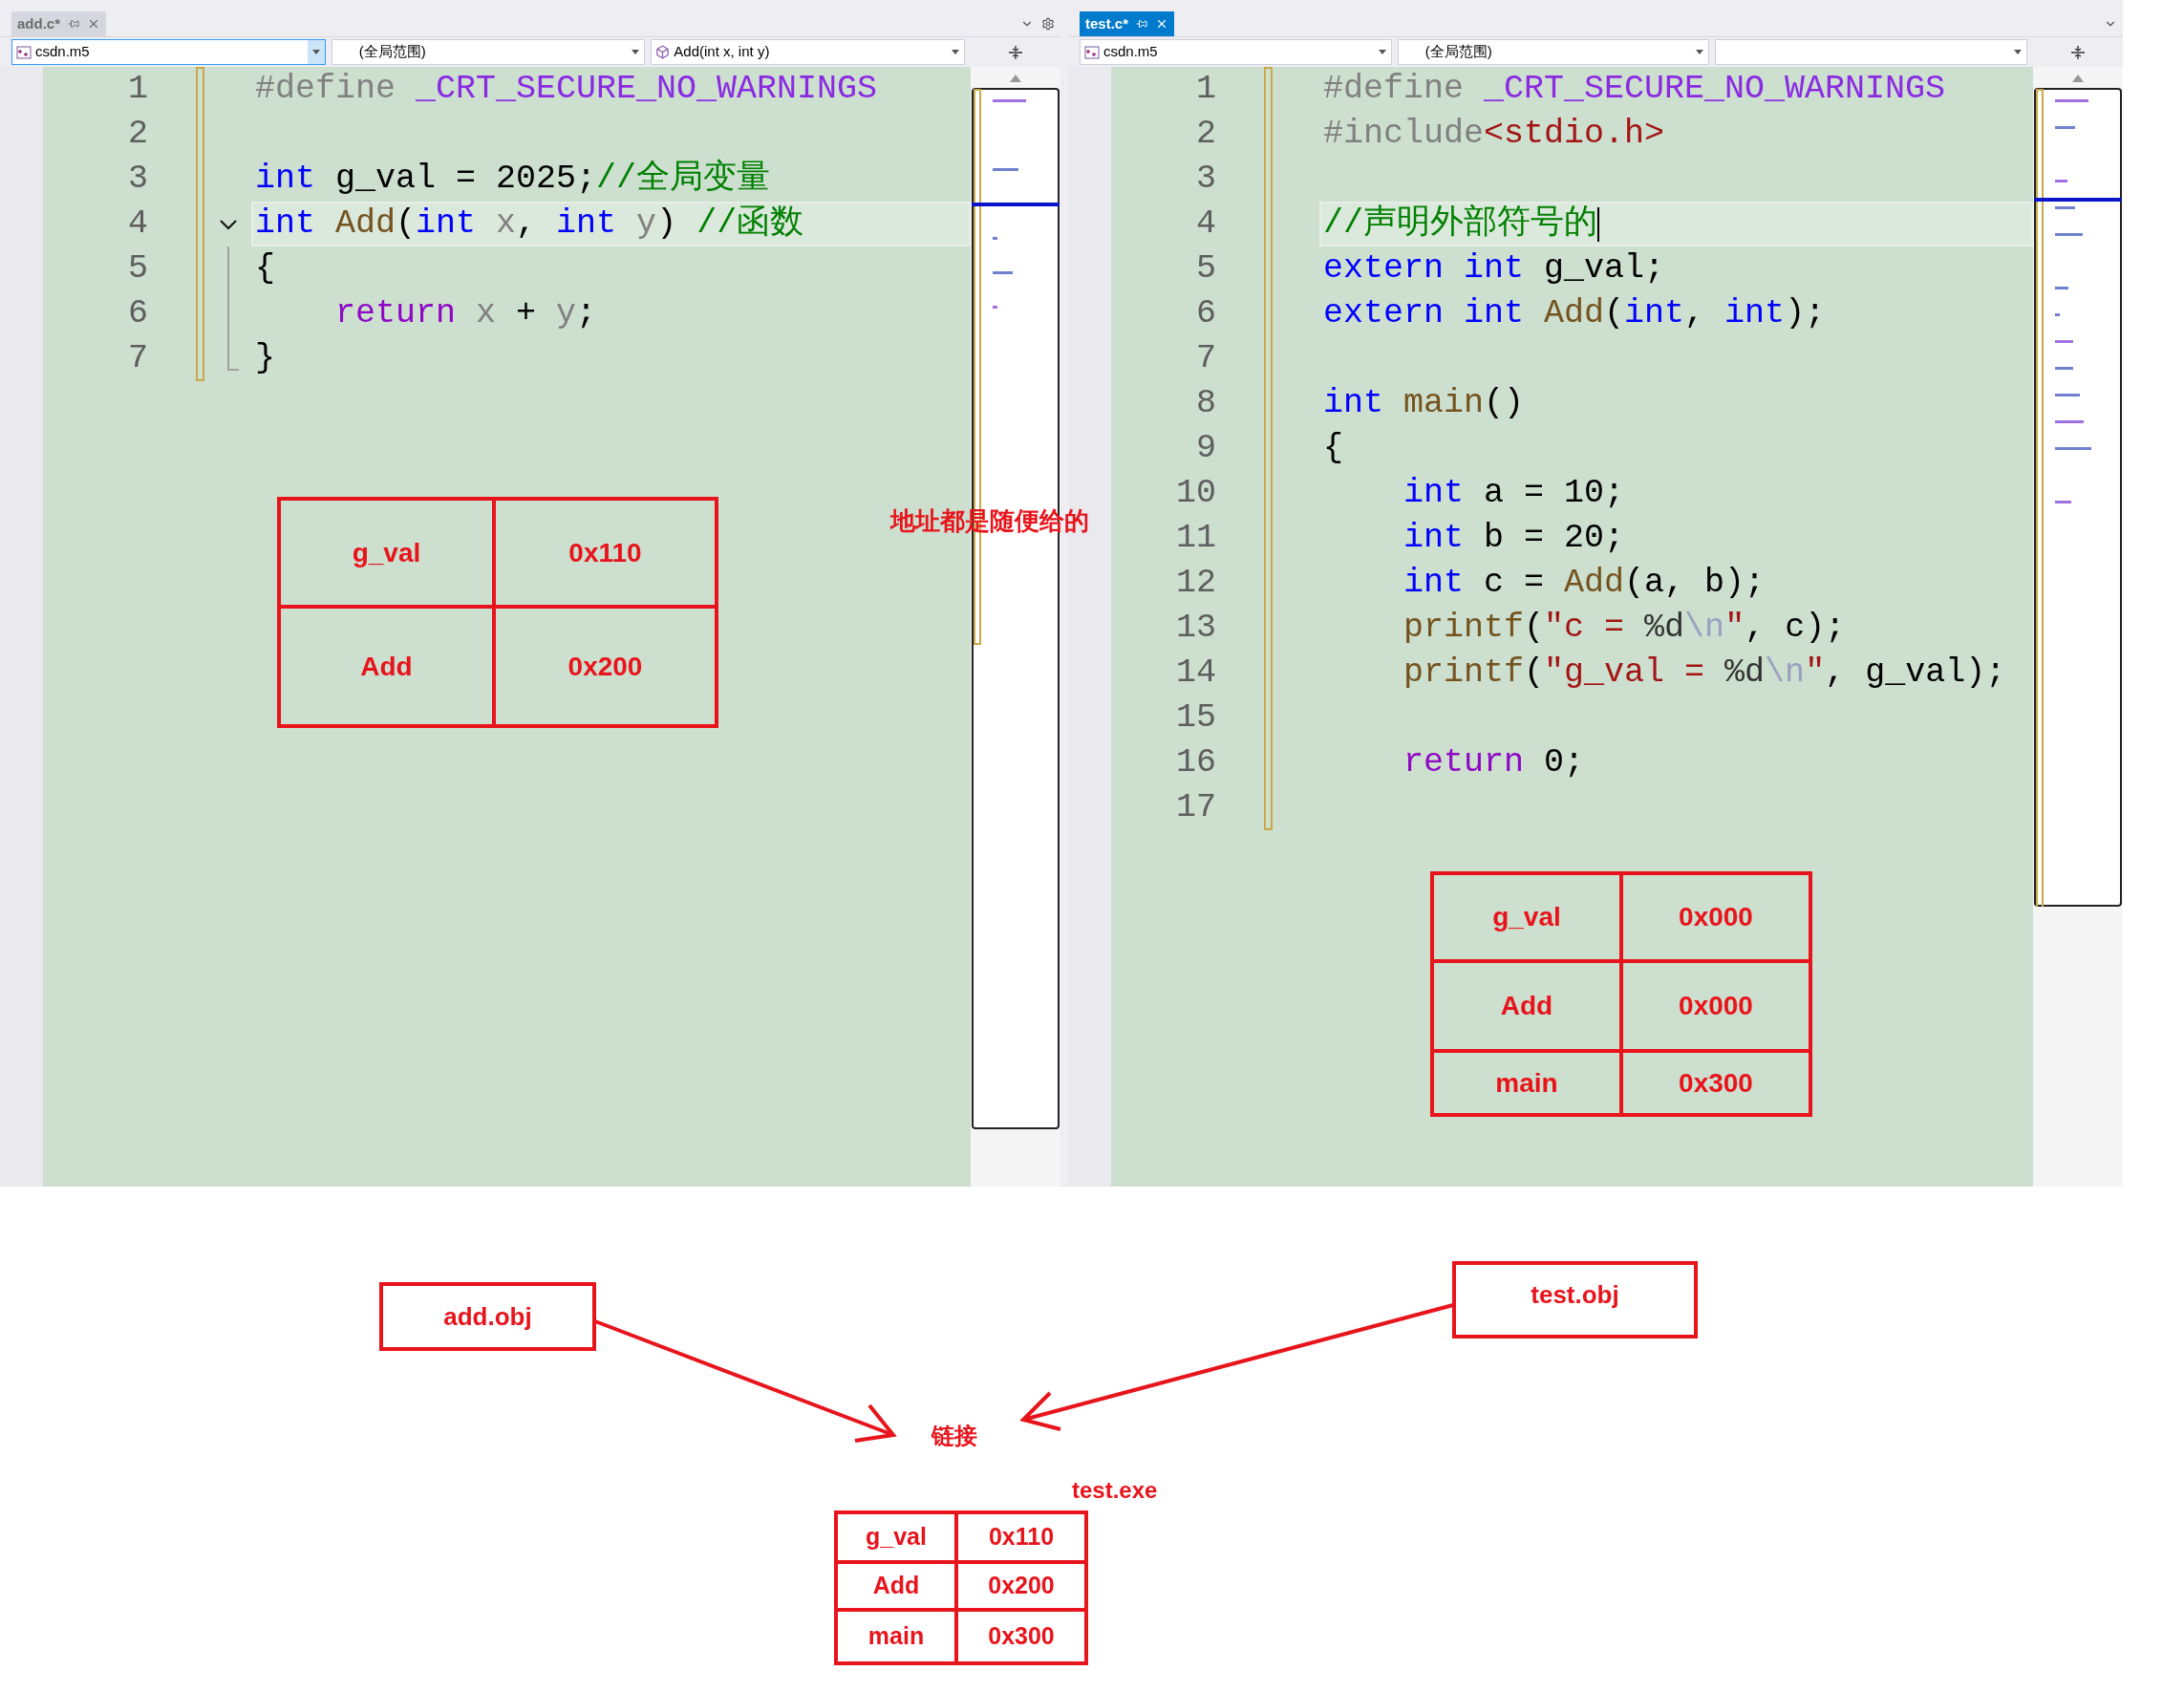 The image size is (2184, 1692). What do you see at coordinates (233, 353) in the screenshot?
I see `fold-line` at bounding box center [233, 353].